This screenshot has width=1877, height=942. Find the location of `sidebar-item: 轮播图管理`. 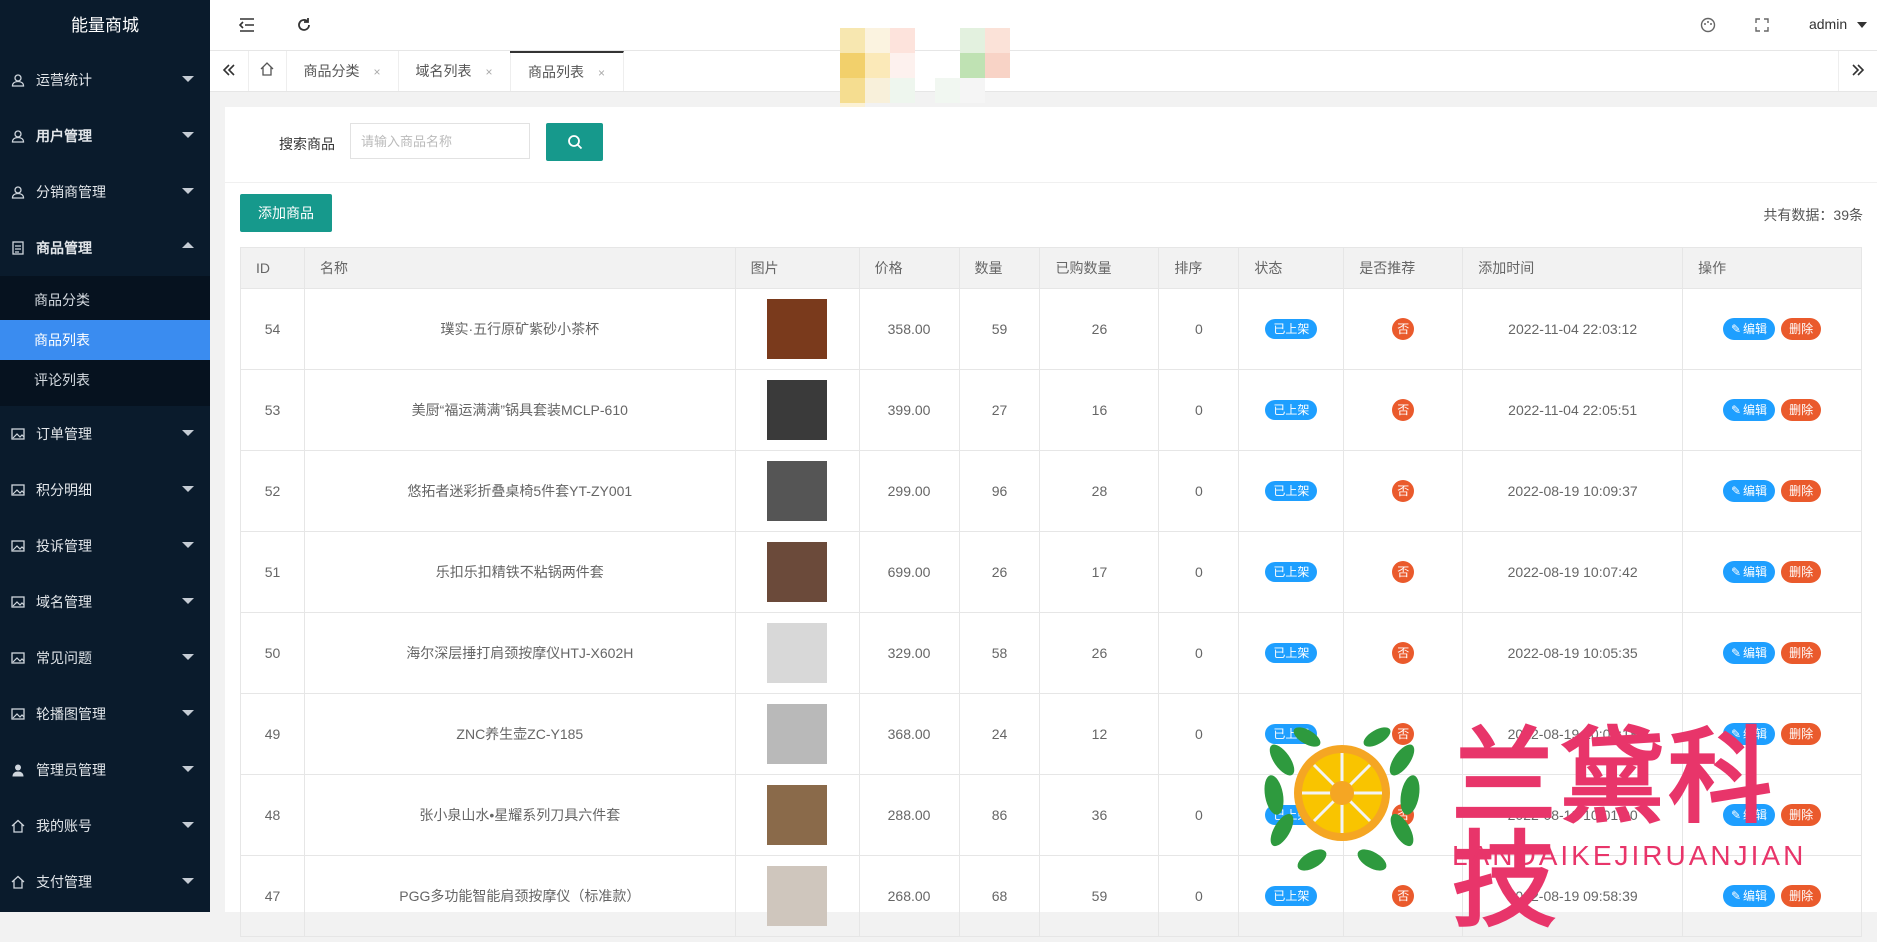

sidebar-item: 轮播图管理 is located at coordinates (105, 714).